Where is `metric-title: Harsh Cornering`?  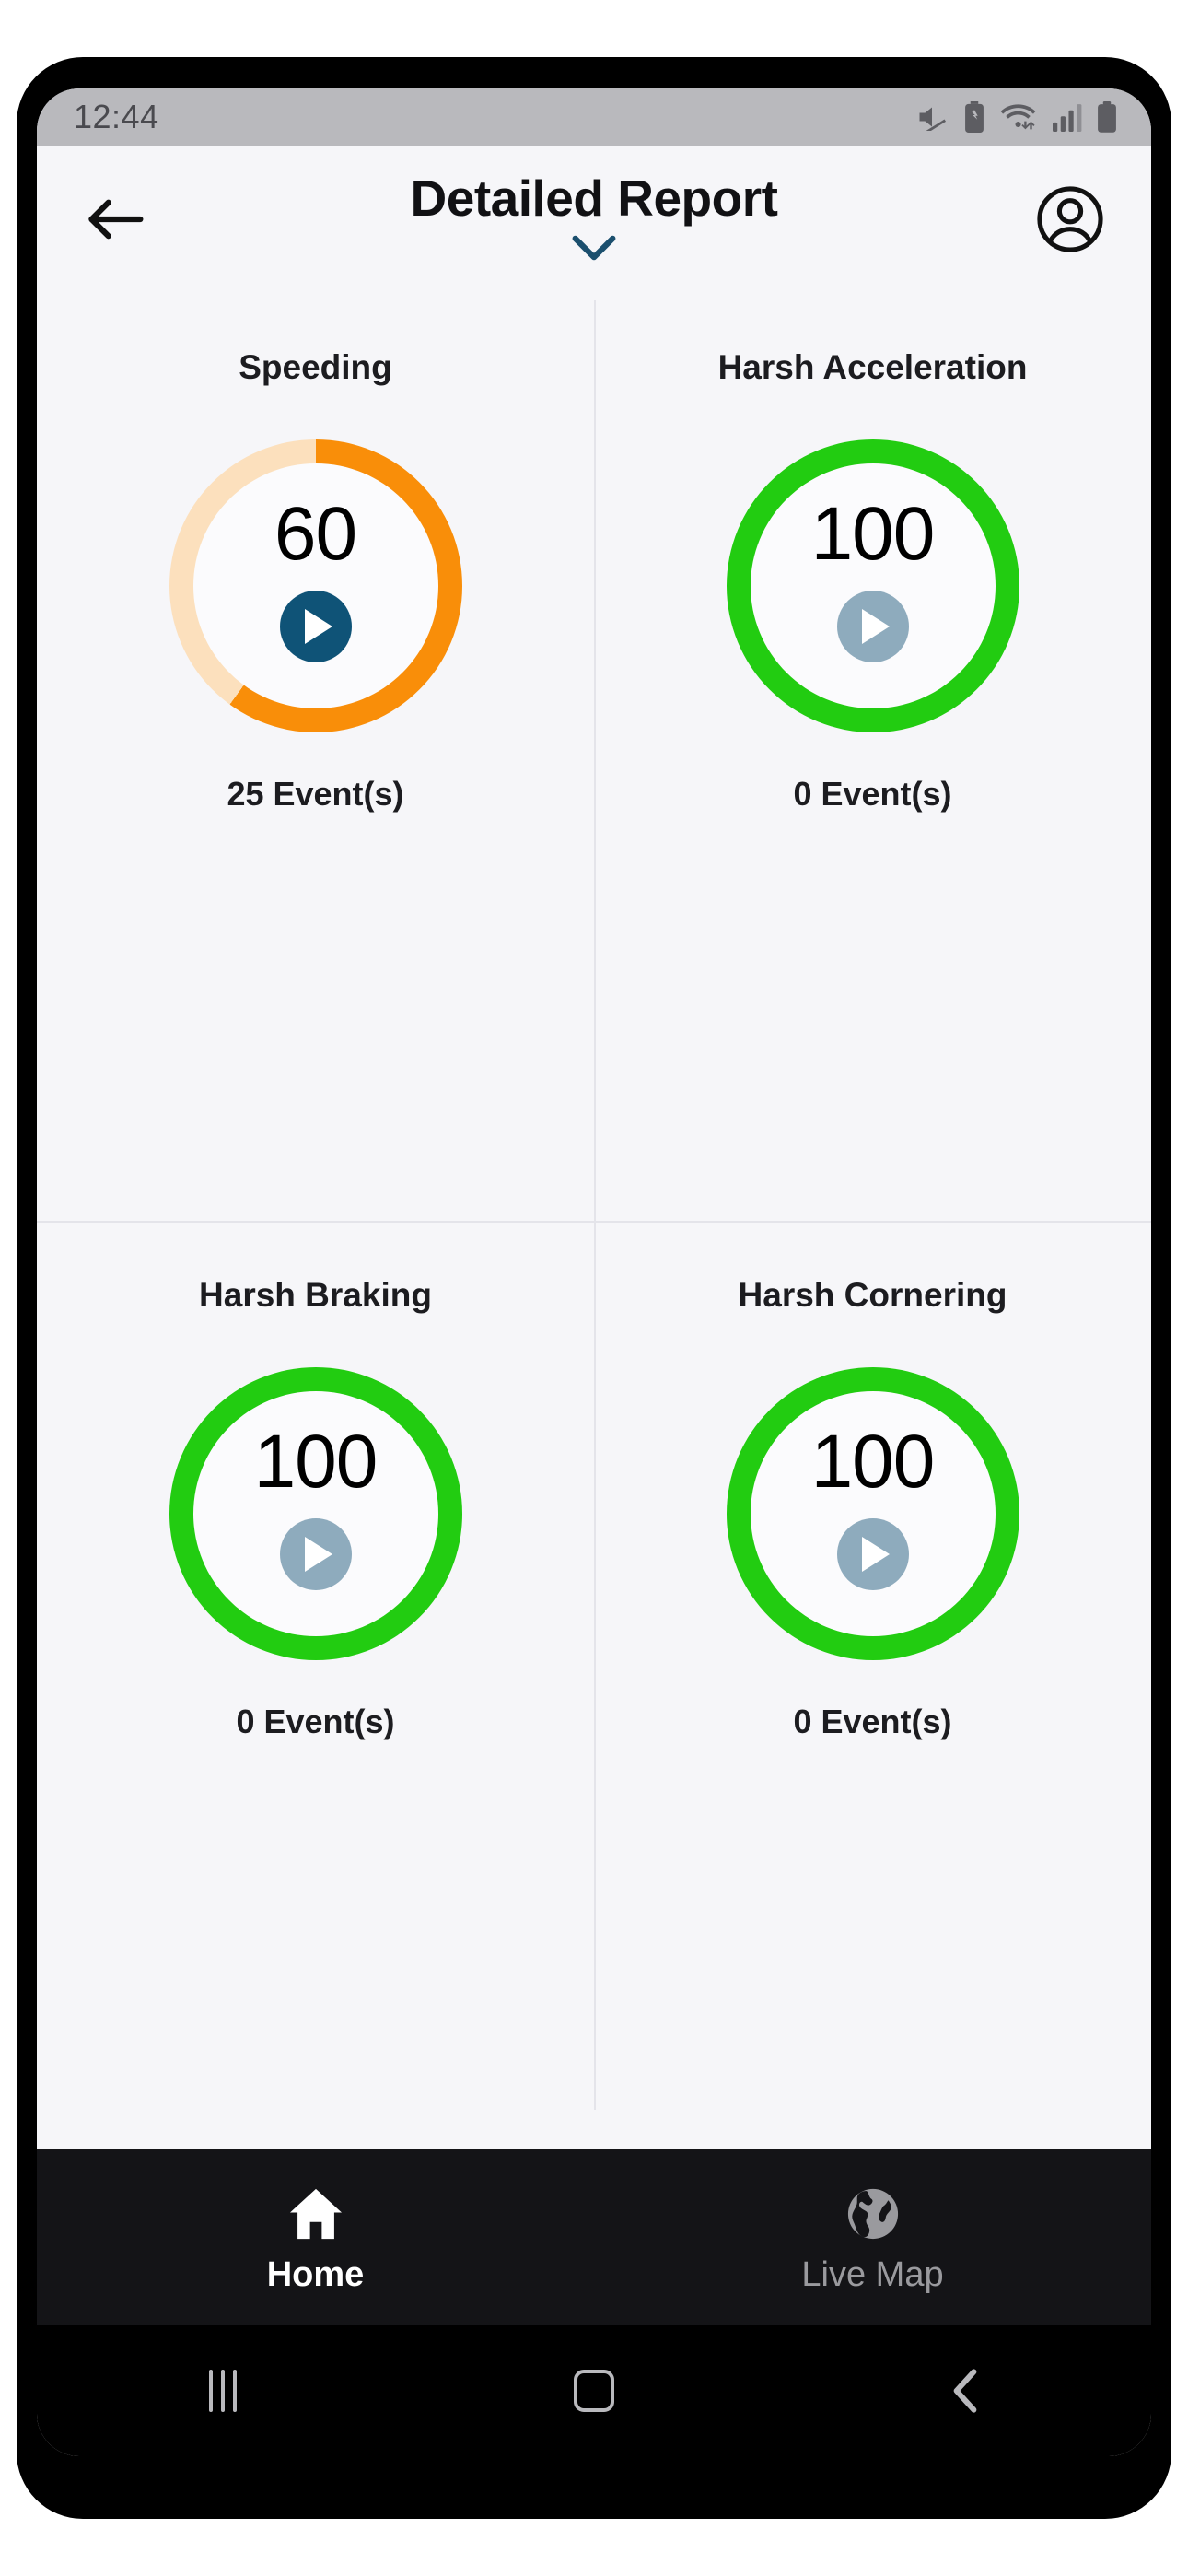 metric-title: Harsh Cornering is located at coordinates (872, 1295).